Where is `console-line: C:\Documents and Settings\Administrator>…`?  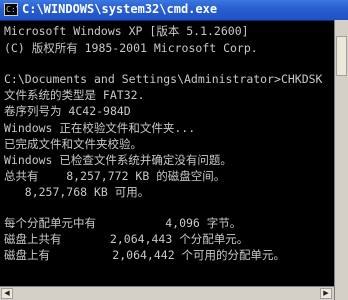 console-line: C:\Documents and Settings\Administrator>… is located at coordinates (163, 79).